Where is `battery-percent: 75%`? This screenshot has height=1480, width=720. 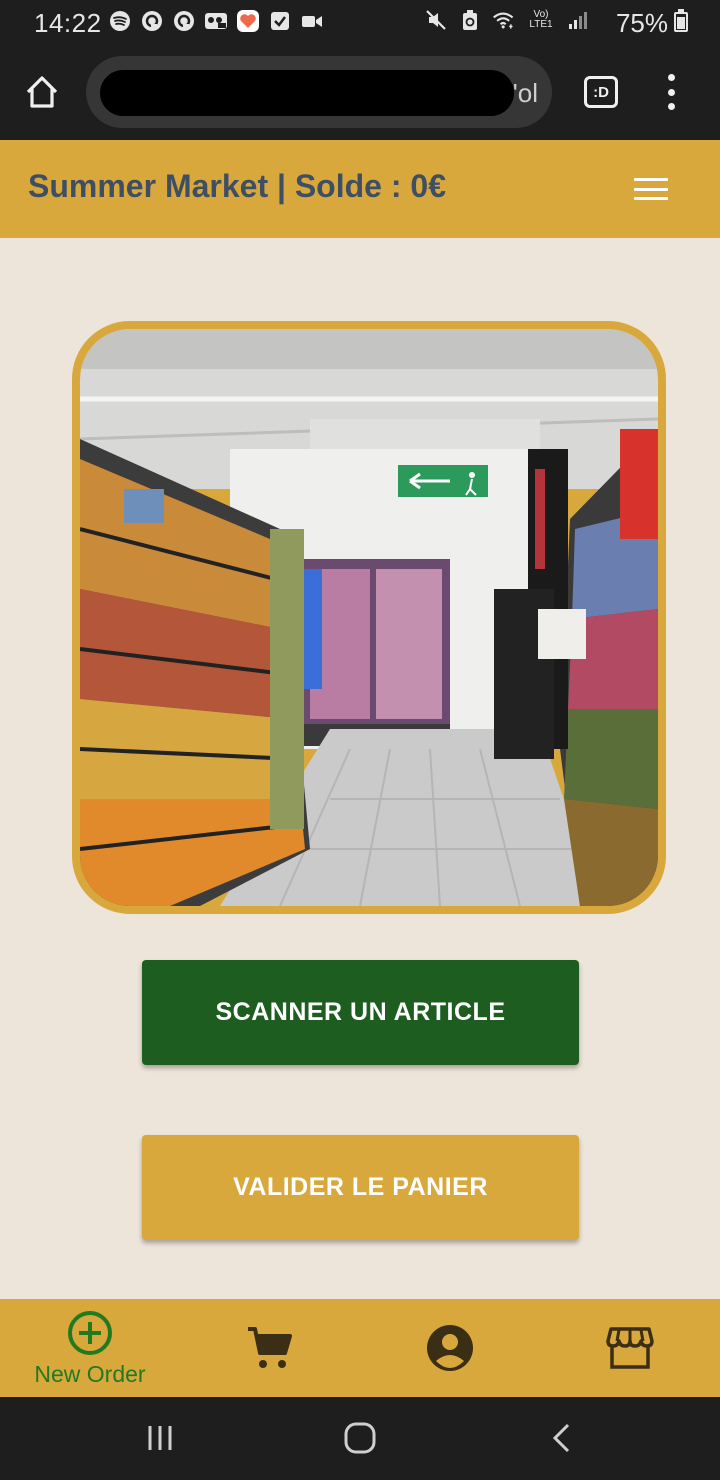 battery-percent: 75% is located at coordinates (641, 23).